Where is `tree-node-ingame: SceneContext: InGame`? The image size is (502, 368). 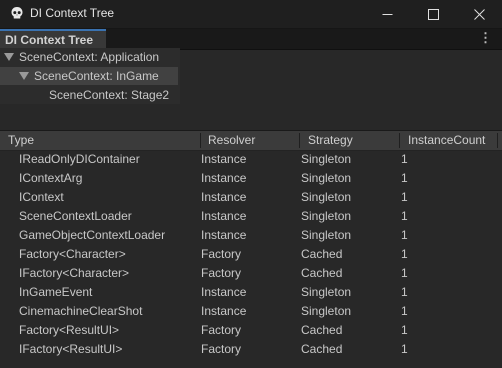 tree-node-ingame: SceneContext: InGame is located at coordinates (89, 76).